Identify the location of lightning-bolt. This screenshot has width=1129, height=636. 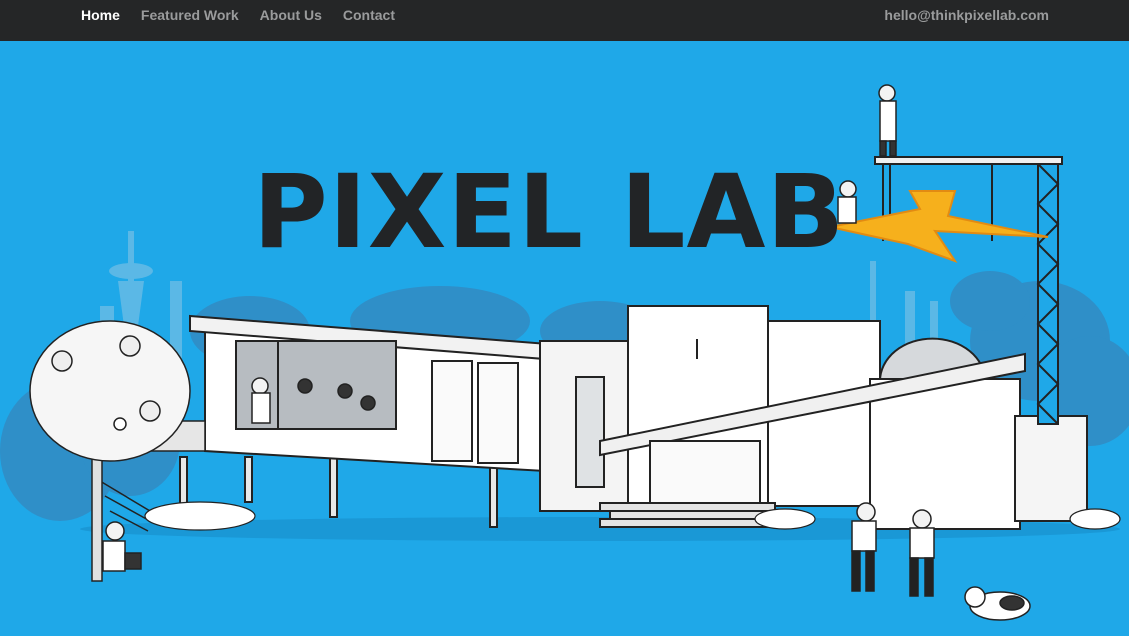
(939, 226).